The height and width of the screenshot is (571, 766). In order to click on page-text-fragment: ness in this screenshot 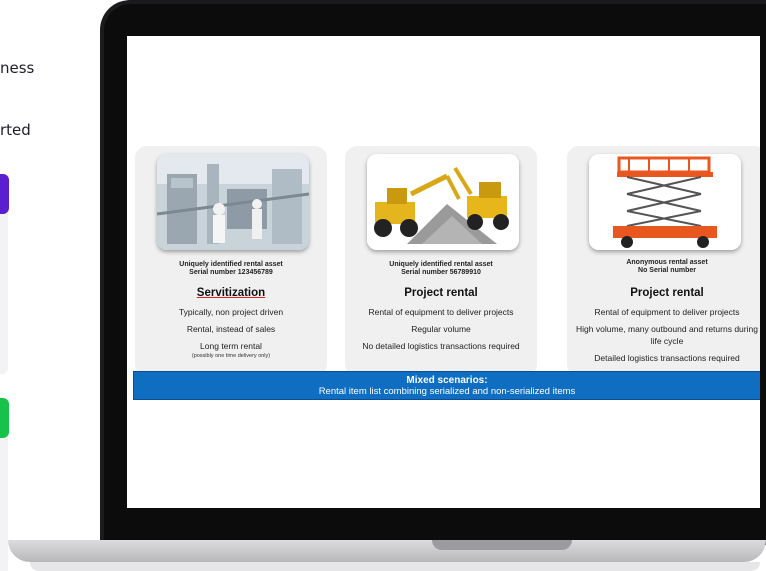, I will do `click(17, 68)`.